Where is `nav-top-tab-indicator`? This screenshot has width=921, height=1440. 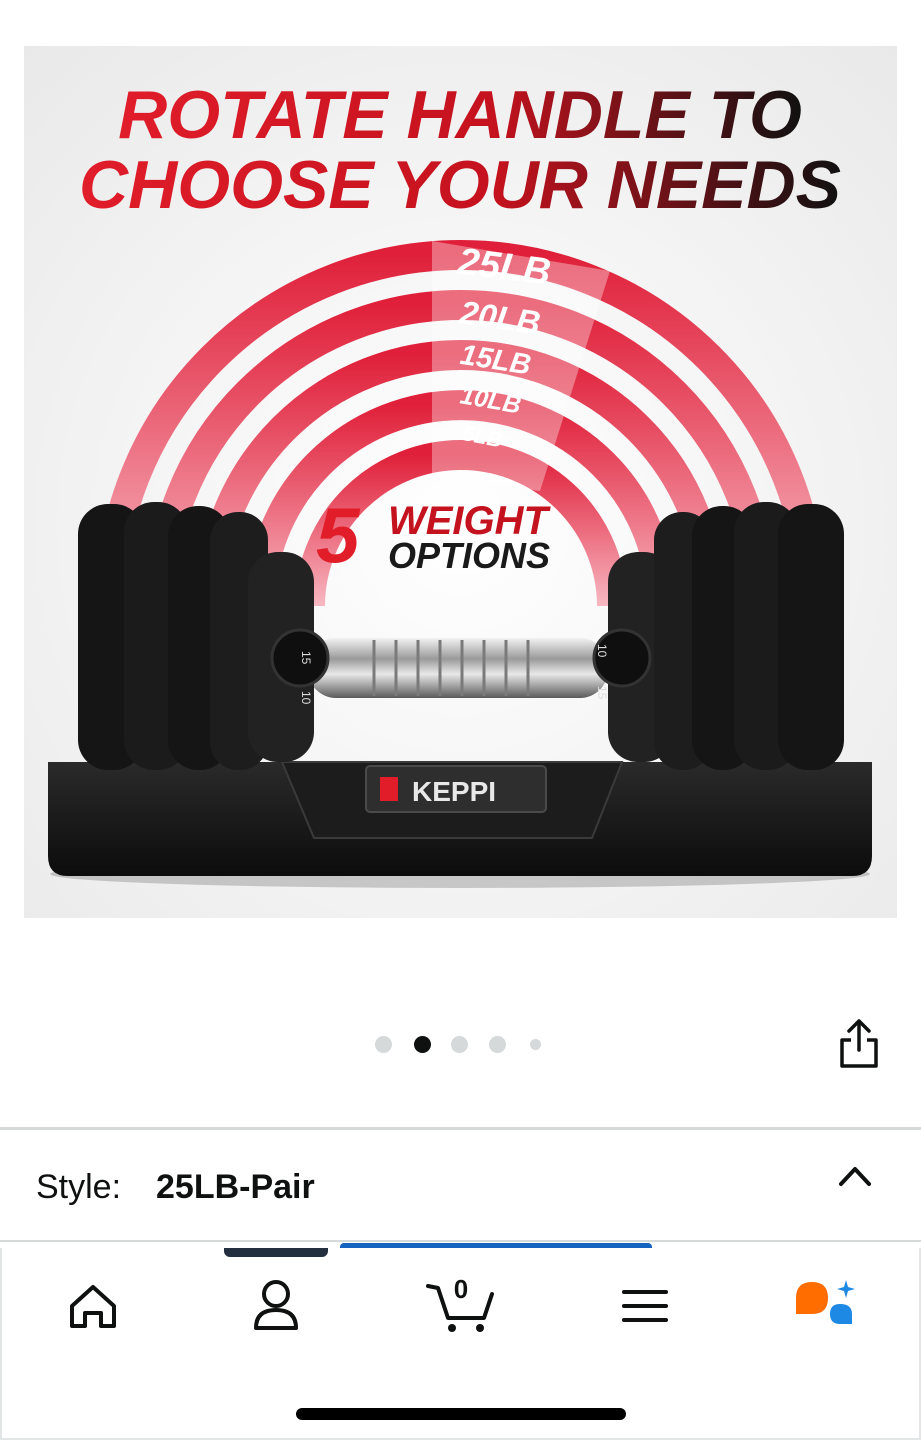
nav-top-tab-indicator is located at coordinates (276, 1252).